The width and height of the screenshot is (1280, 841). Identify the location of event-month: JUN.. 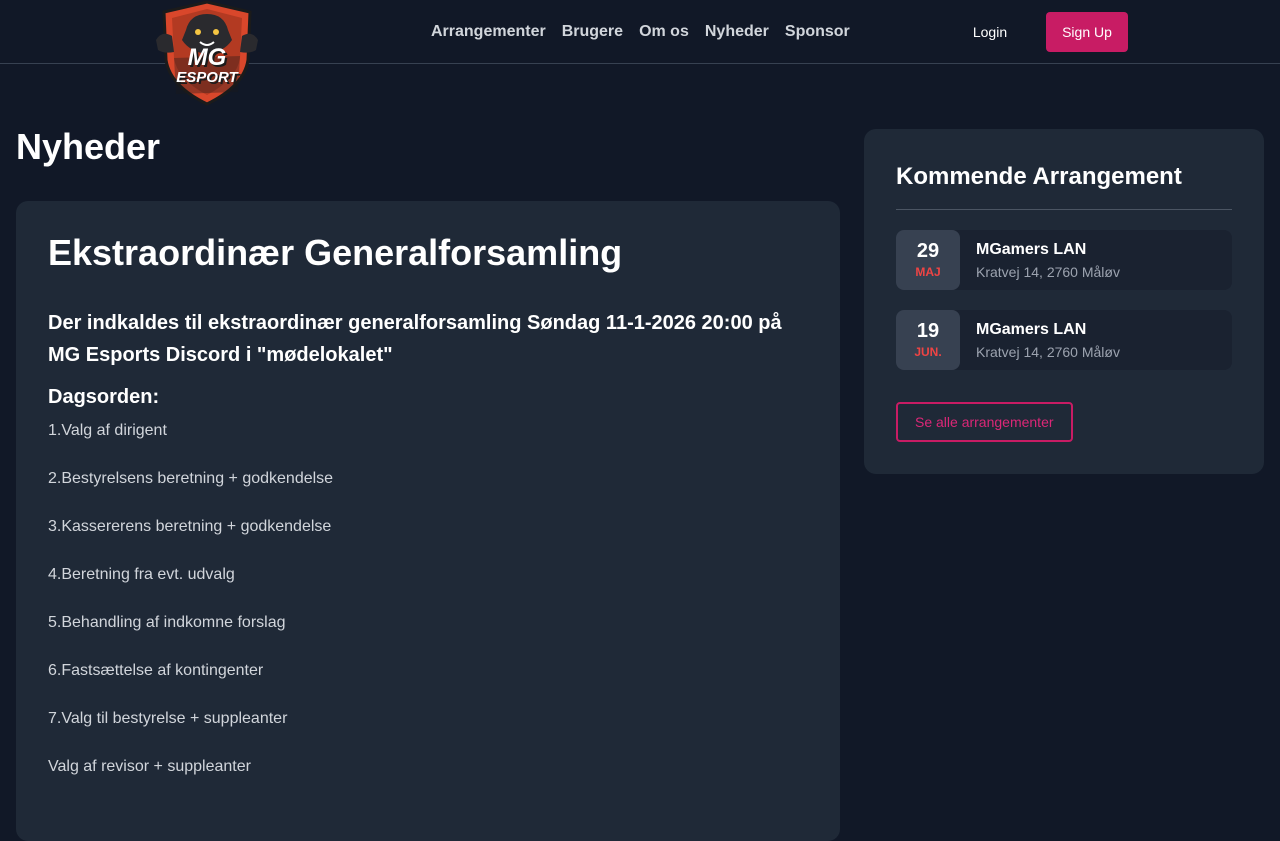
(928, 352).